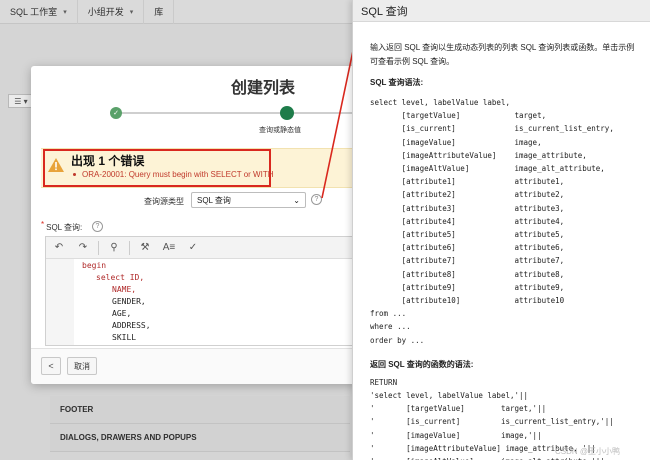 The height and width of the screenshot is (460, 650). What do you see at coordinates (124, 337) in the screenshot?
I see `code-text: SKILL` at bounding box center [124, 337].